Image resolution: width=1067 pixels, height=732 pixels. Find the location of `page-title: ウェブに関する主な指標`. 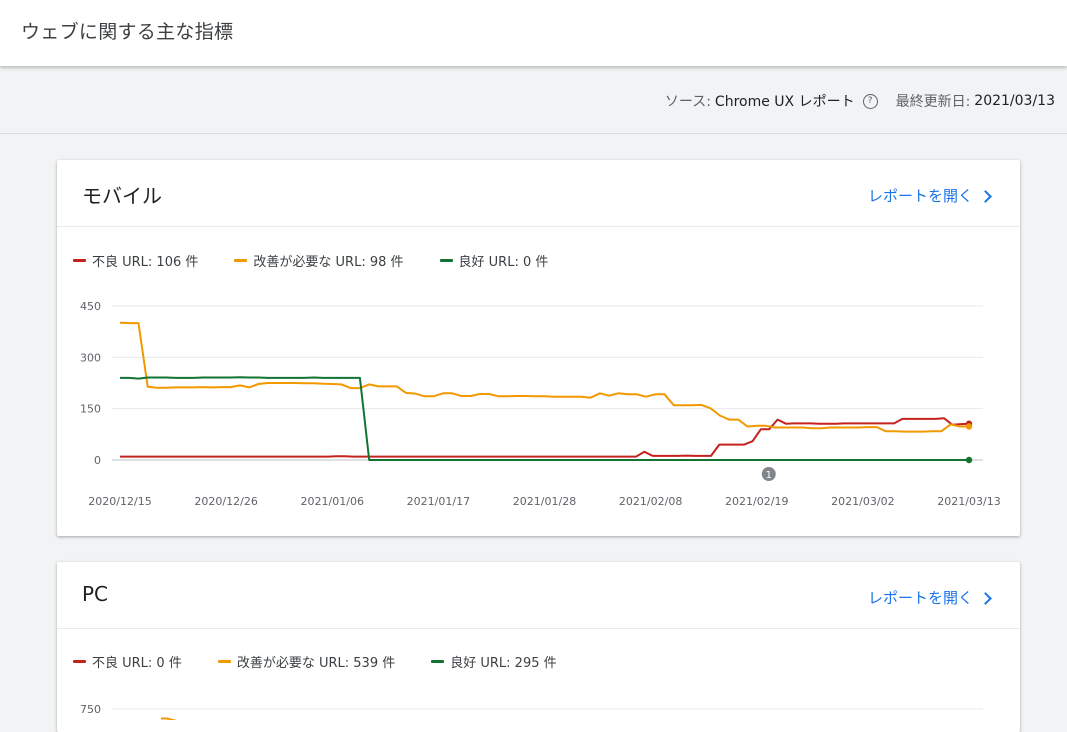

page-title: ウェブに関する主な指標 is located at coordinates (127, 32).